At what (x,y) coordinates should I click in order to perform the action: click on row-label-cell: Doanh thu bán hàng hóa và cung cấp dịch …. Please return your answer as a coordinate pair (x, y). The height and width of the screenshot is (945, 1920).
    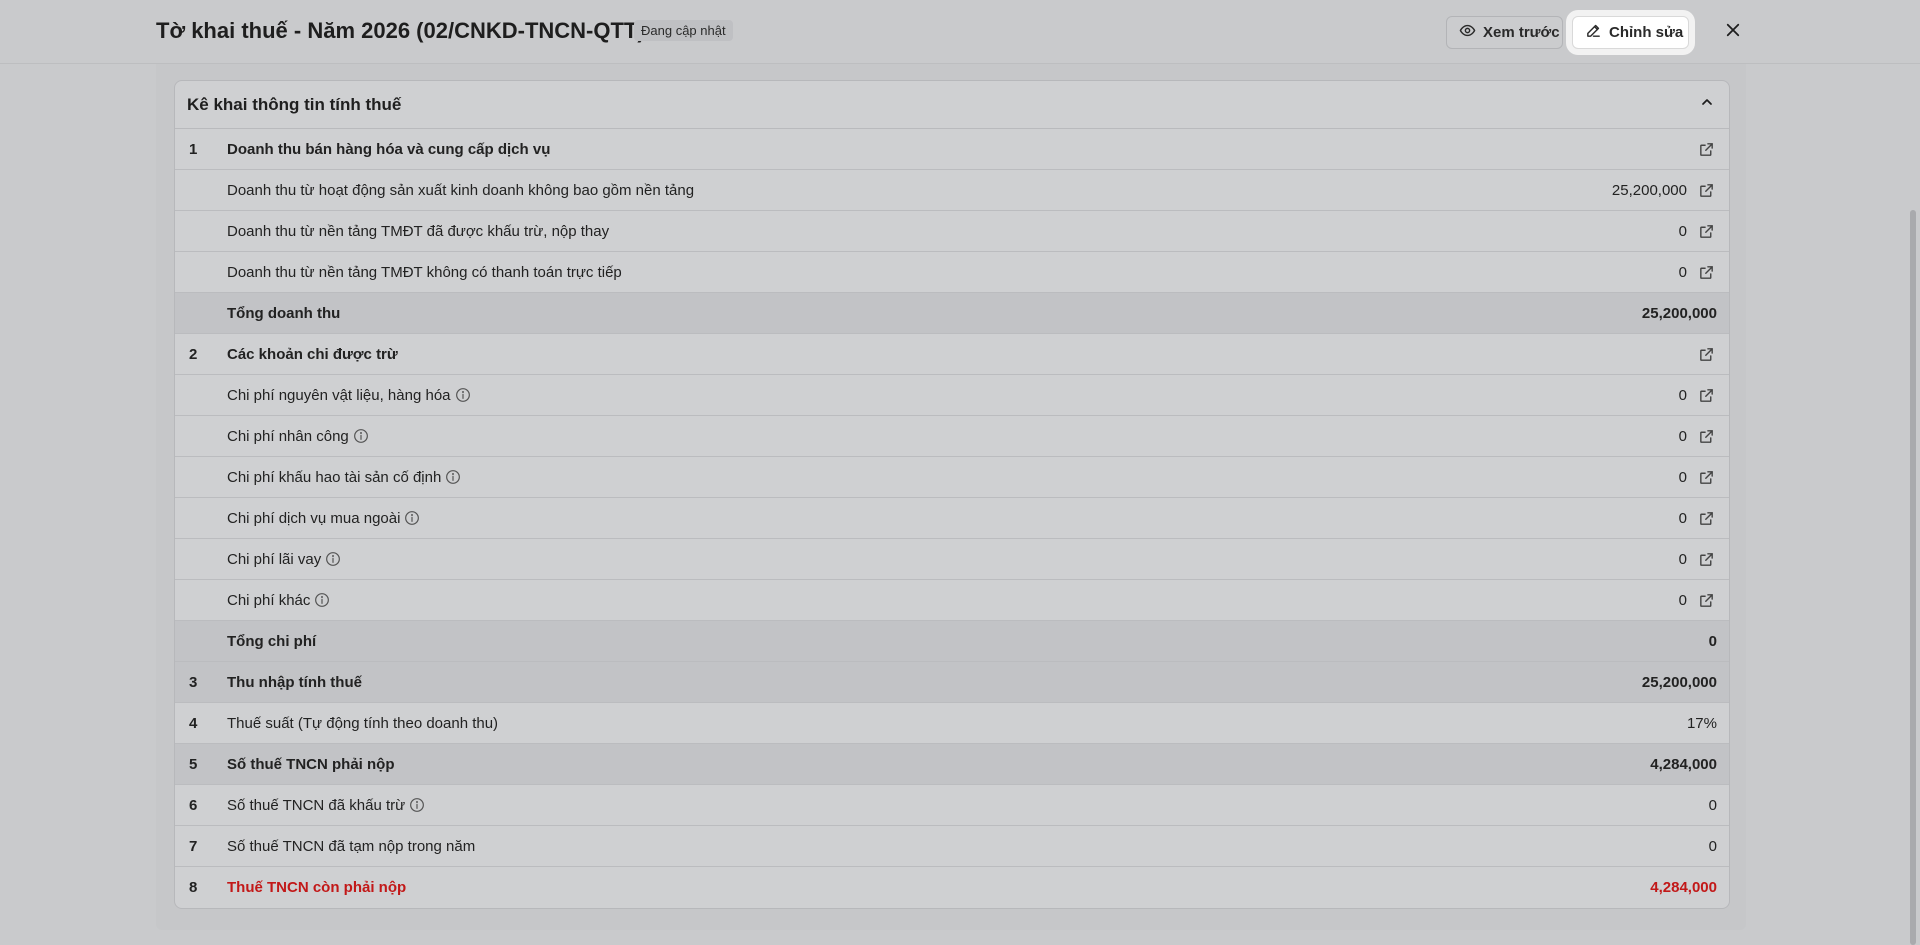
    Looking at the image, I should click on (957, 149).